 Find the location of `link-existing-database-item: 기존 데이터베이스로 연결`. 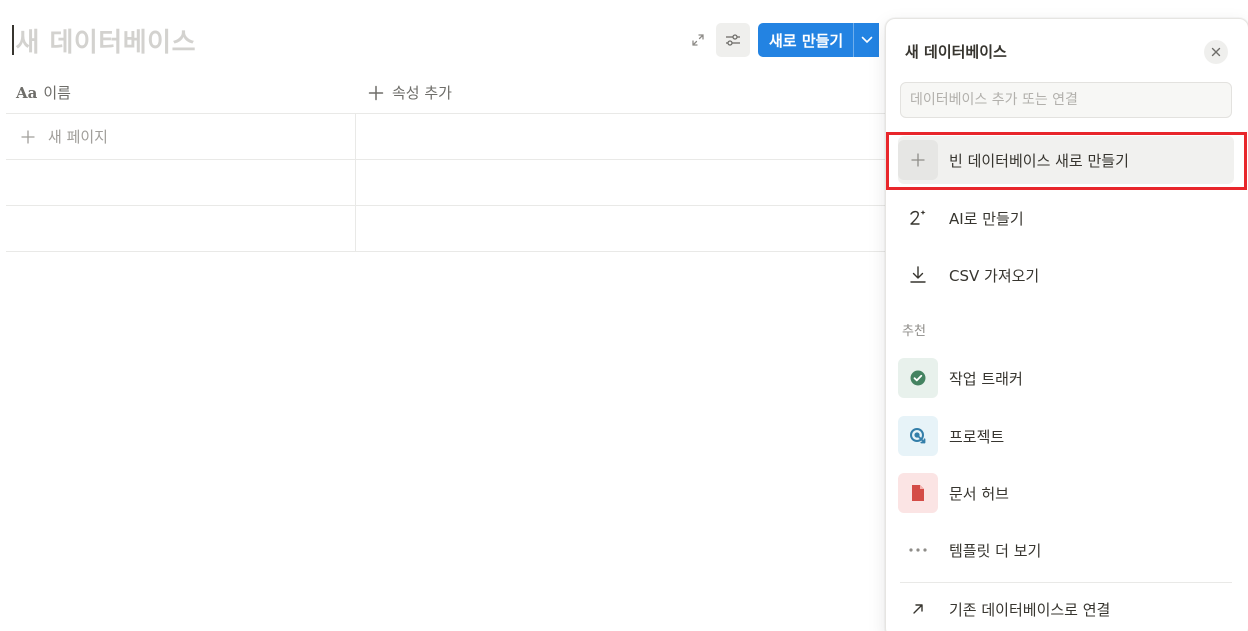

link-existing-database-item: 기존 데이터베이스로 연결 is located at coordinates (1066, 608).